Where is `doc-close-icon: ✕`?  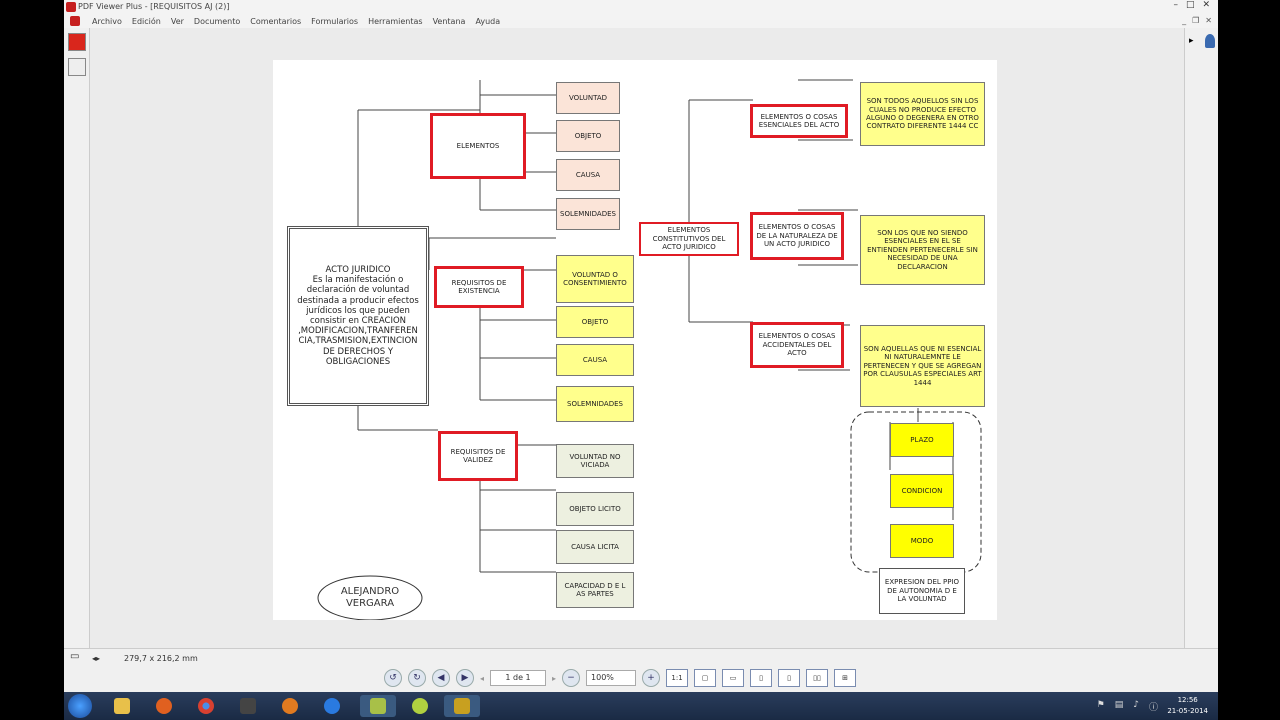
doc-close-icon: ✕ is located at coordinates (1208, 20).